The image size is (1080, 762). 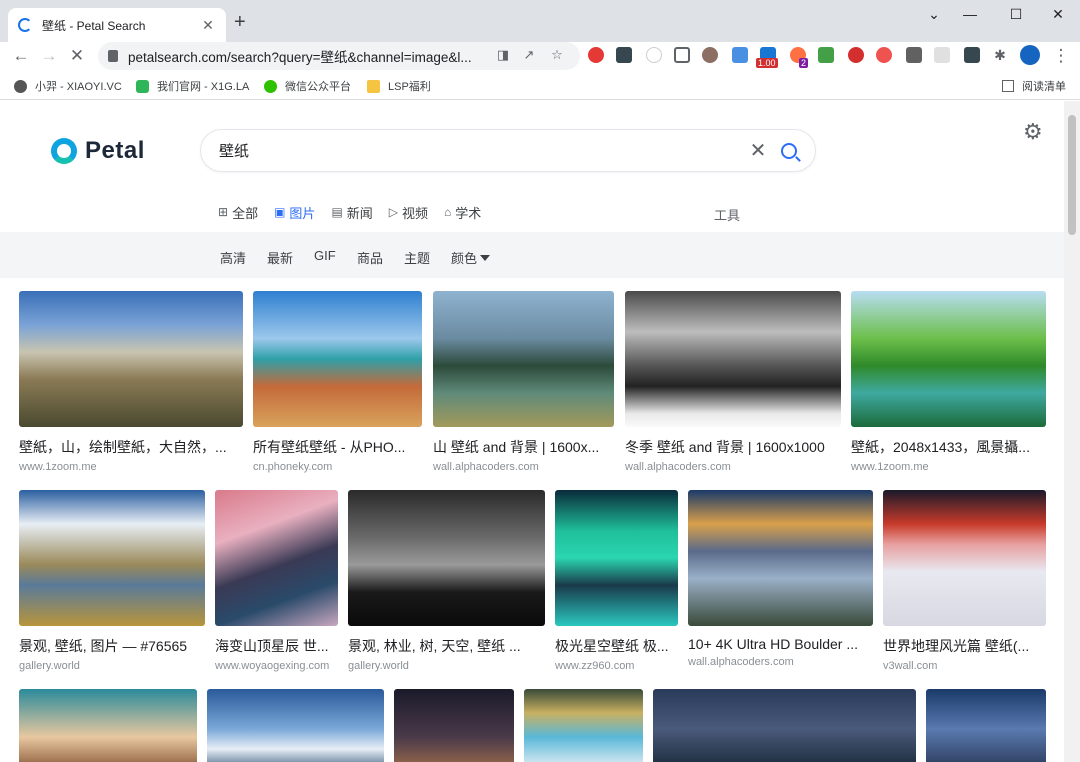 I want to click on image-result: 景观, 林业, 树, 天空, 壁纸 ... gallery.world, so click(x=446, y=581).